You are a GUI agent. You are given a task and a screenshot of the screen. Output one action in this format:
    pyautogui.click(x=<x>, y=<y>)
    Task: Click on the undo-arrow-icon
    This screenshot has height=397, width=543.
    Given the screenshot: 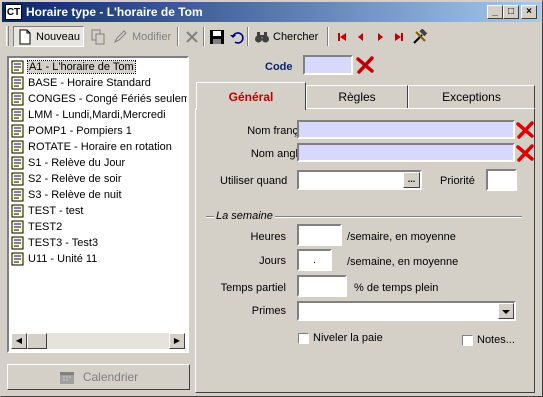 What is the action you would take?
    pyautogui.click(x=237, y=37)
    